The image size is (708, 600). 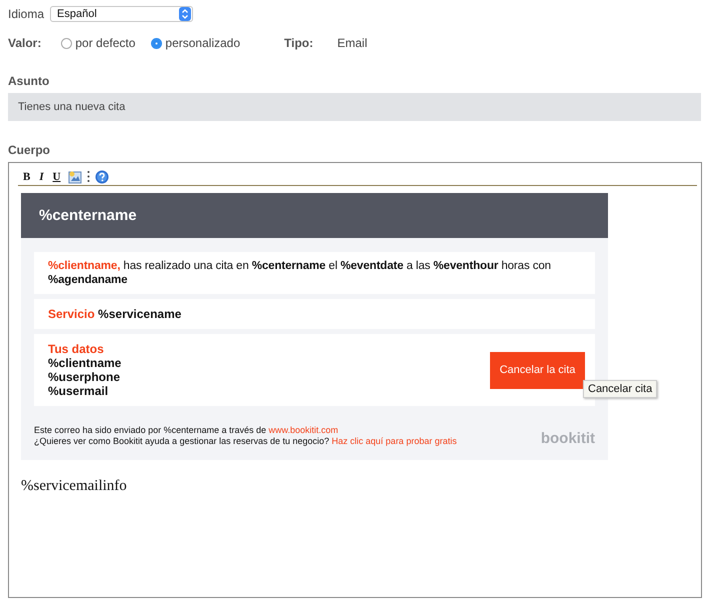 I want to click on service-mail-info: %servicemailinfo, so click(x=74, y=486).